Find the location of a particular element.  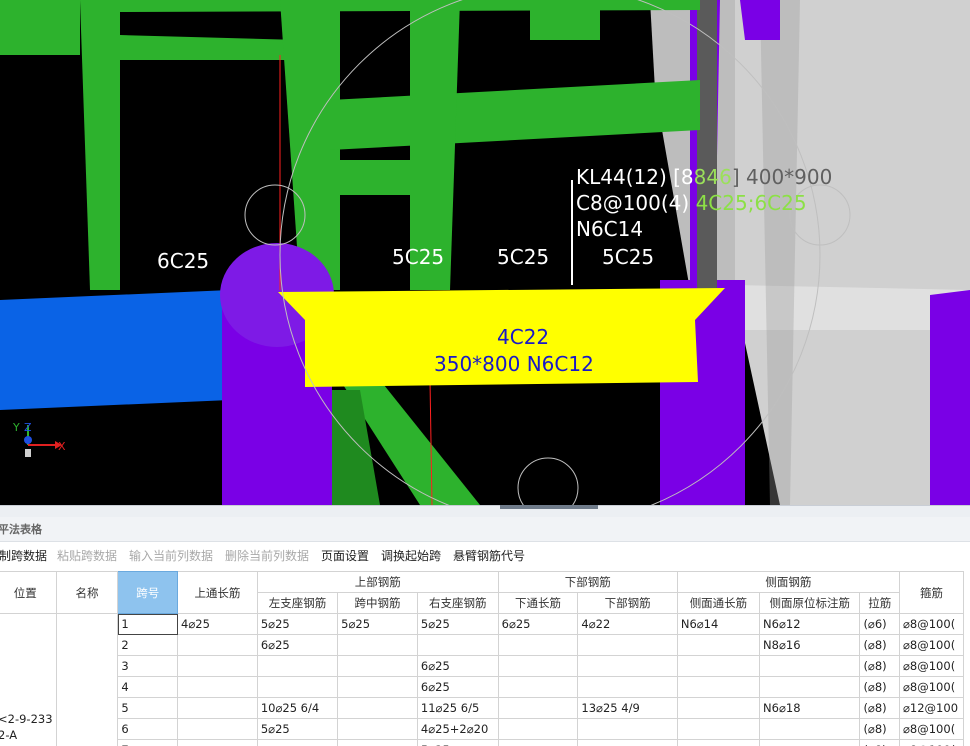

table-row: 7 5⌀25 (⌀8)⌀8@100( is located at coordinates (482, 742).